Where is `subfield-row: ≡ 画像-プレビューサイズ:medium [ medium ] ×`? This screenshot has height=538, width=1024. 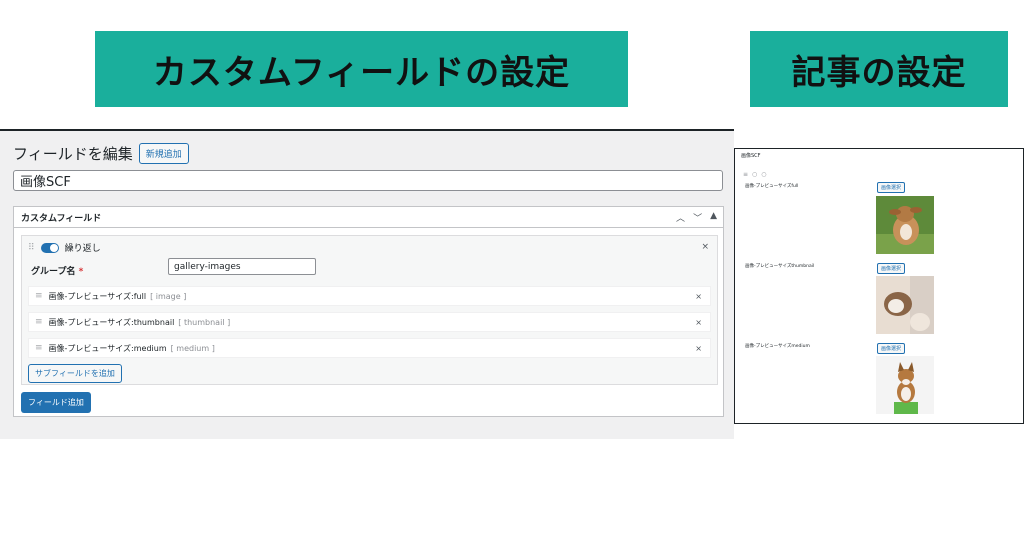
subfield-row: ≡ 画像-プレビューサイズ:medium [ medium ] × is located at coordinates (369, 348).